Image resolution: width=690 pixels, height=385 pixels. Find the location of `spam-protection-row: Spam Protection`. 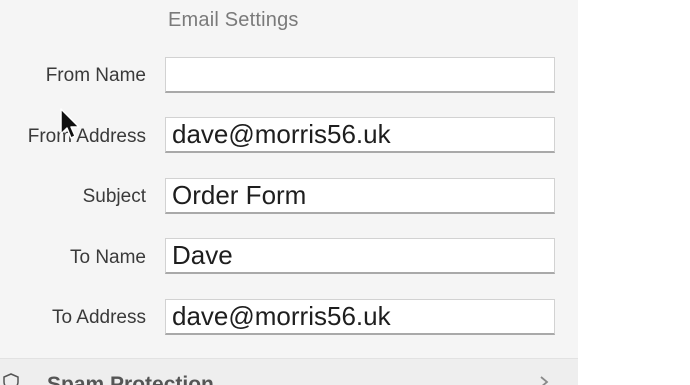

spam-protection-row: Spam Protection is located at coordinates (289, 371).